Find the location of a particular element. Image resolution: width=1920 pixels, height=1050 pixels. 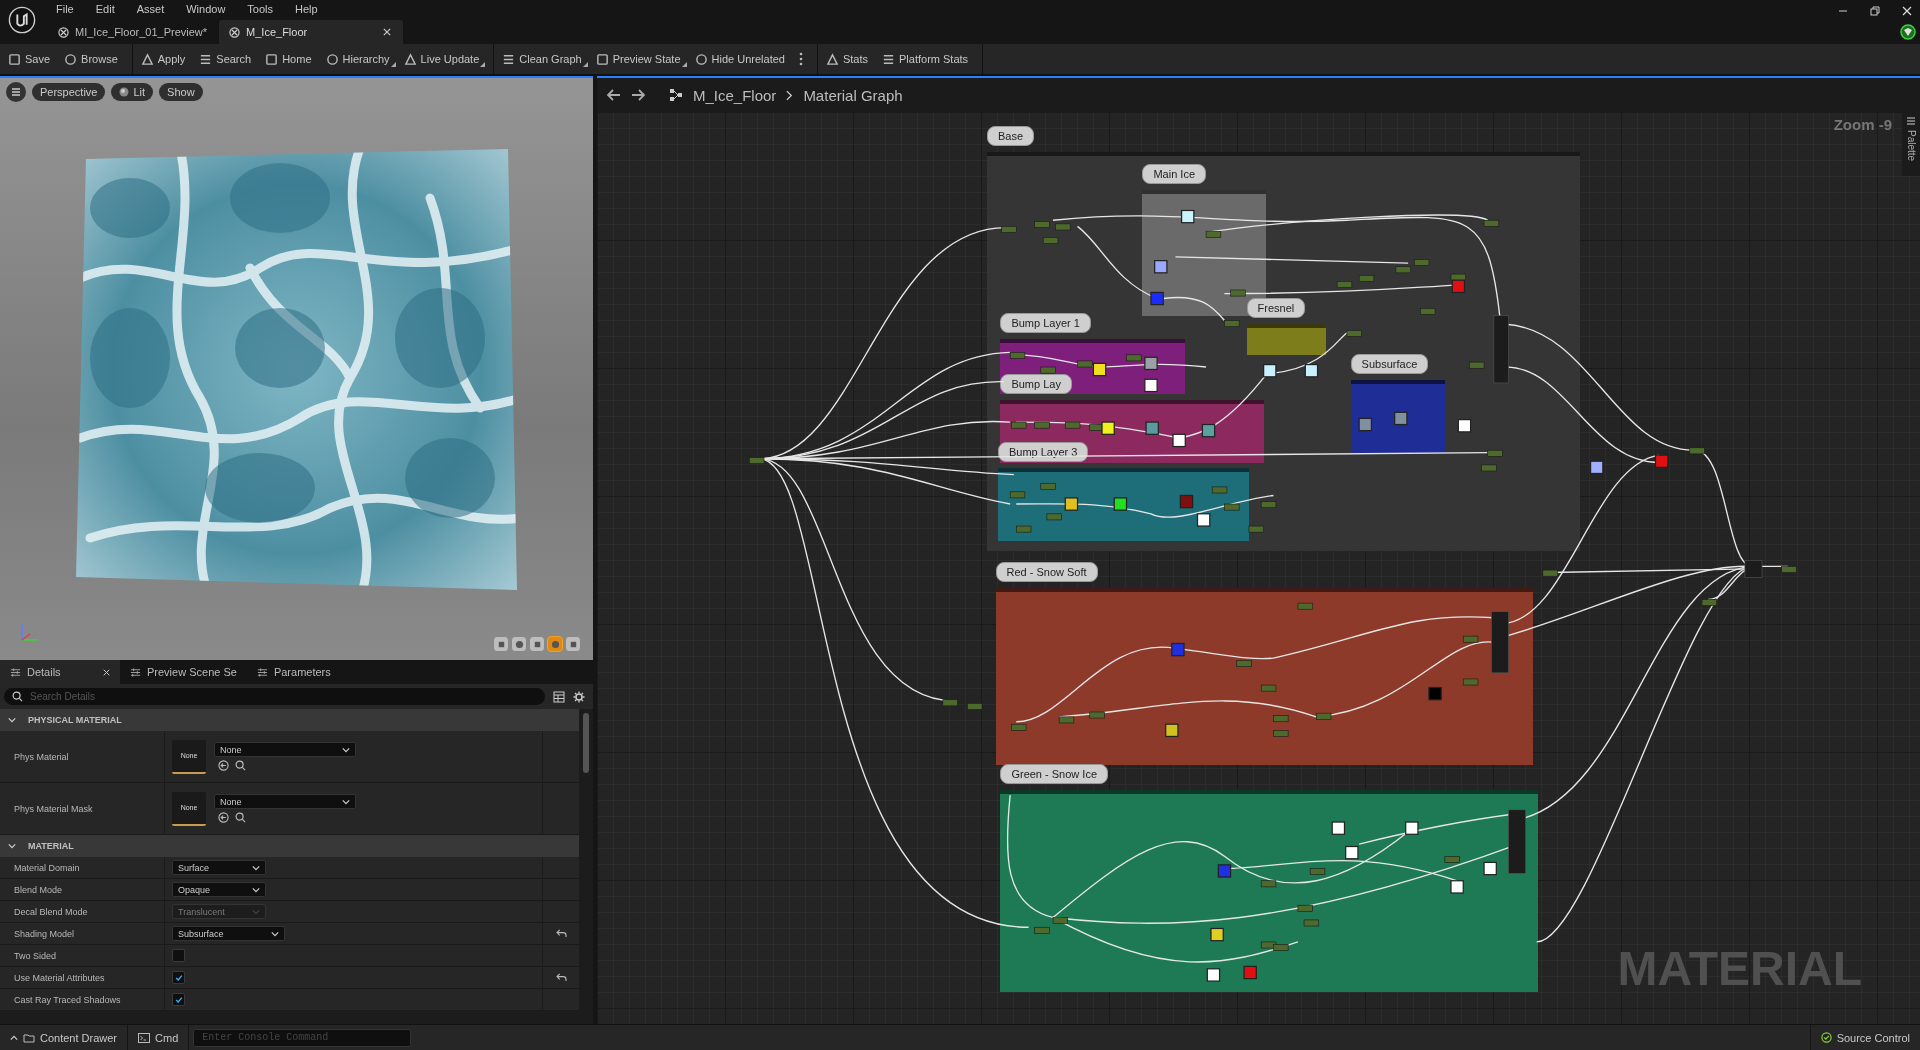

document-tab: M_Ice_Floor is located at coordinates (311, 32).